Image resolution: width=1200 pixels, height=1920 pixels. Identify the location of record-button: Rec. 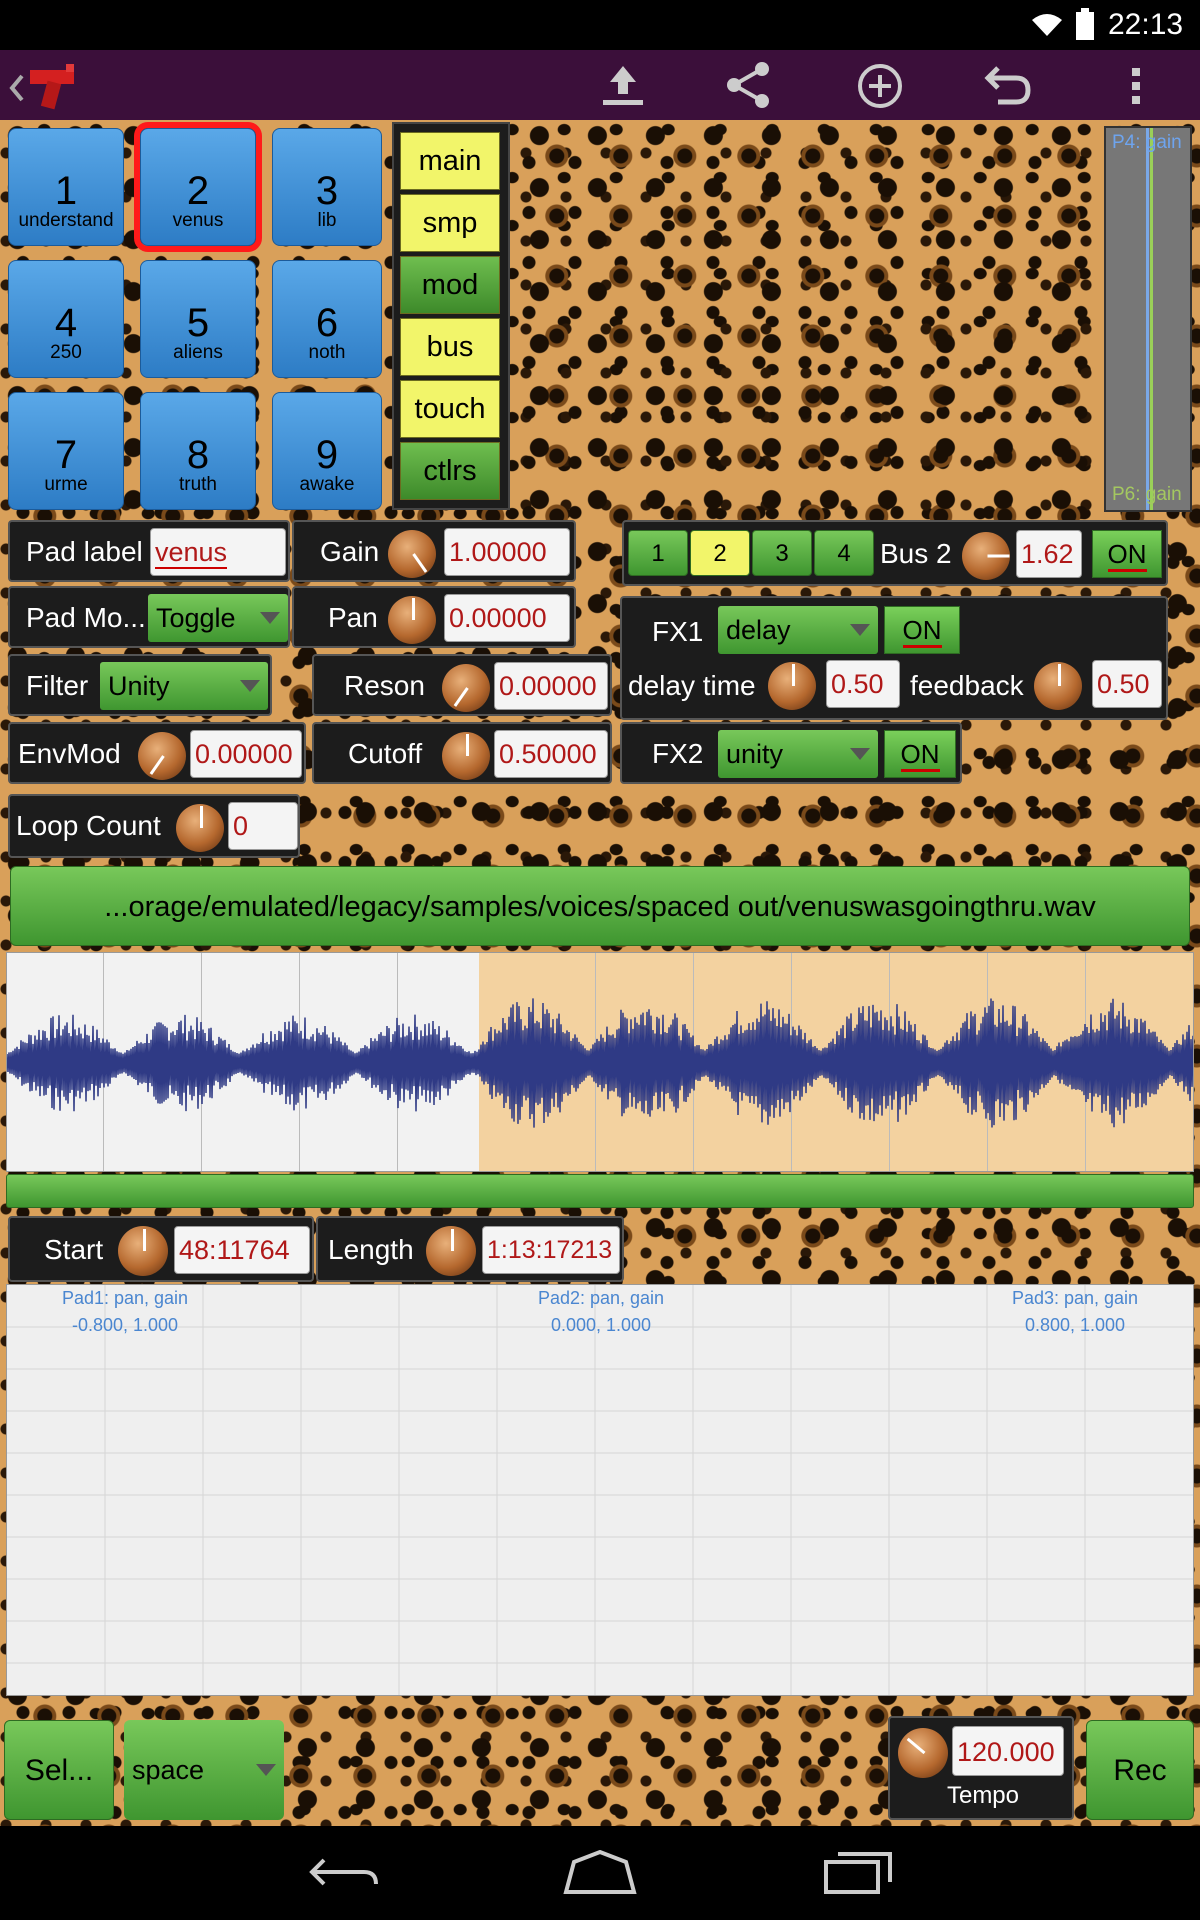
(1140, 1770).